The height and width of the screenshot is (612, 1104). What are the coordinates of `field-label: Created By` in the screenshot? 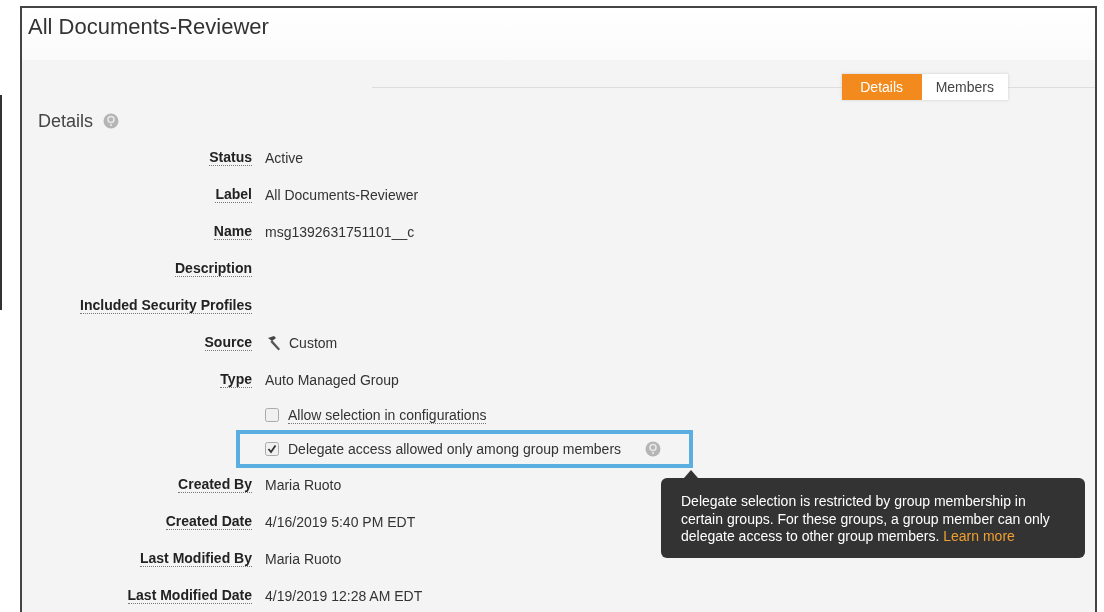 It's located at (215, 484).